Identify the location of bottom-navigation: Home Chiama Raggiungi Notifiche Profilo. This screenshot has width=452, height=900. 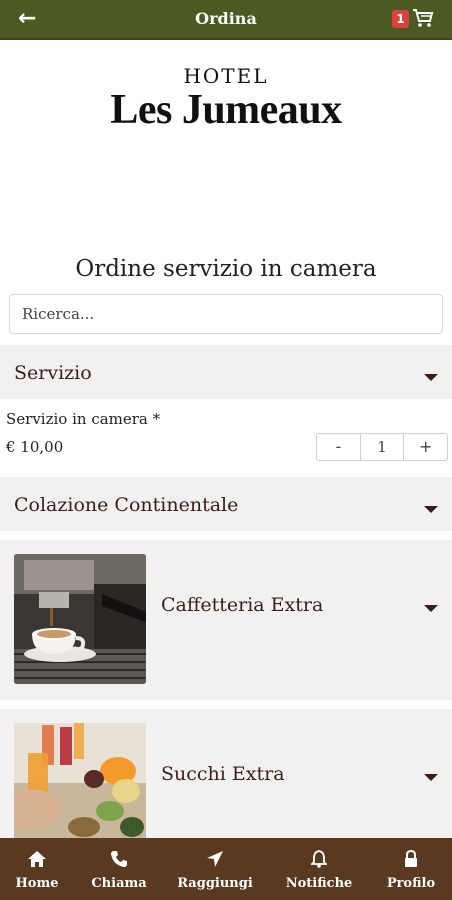
(226, 869).